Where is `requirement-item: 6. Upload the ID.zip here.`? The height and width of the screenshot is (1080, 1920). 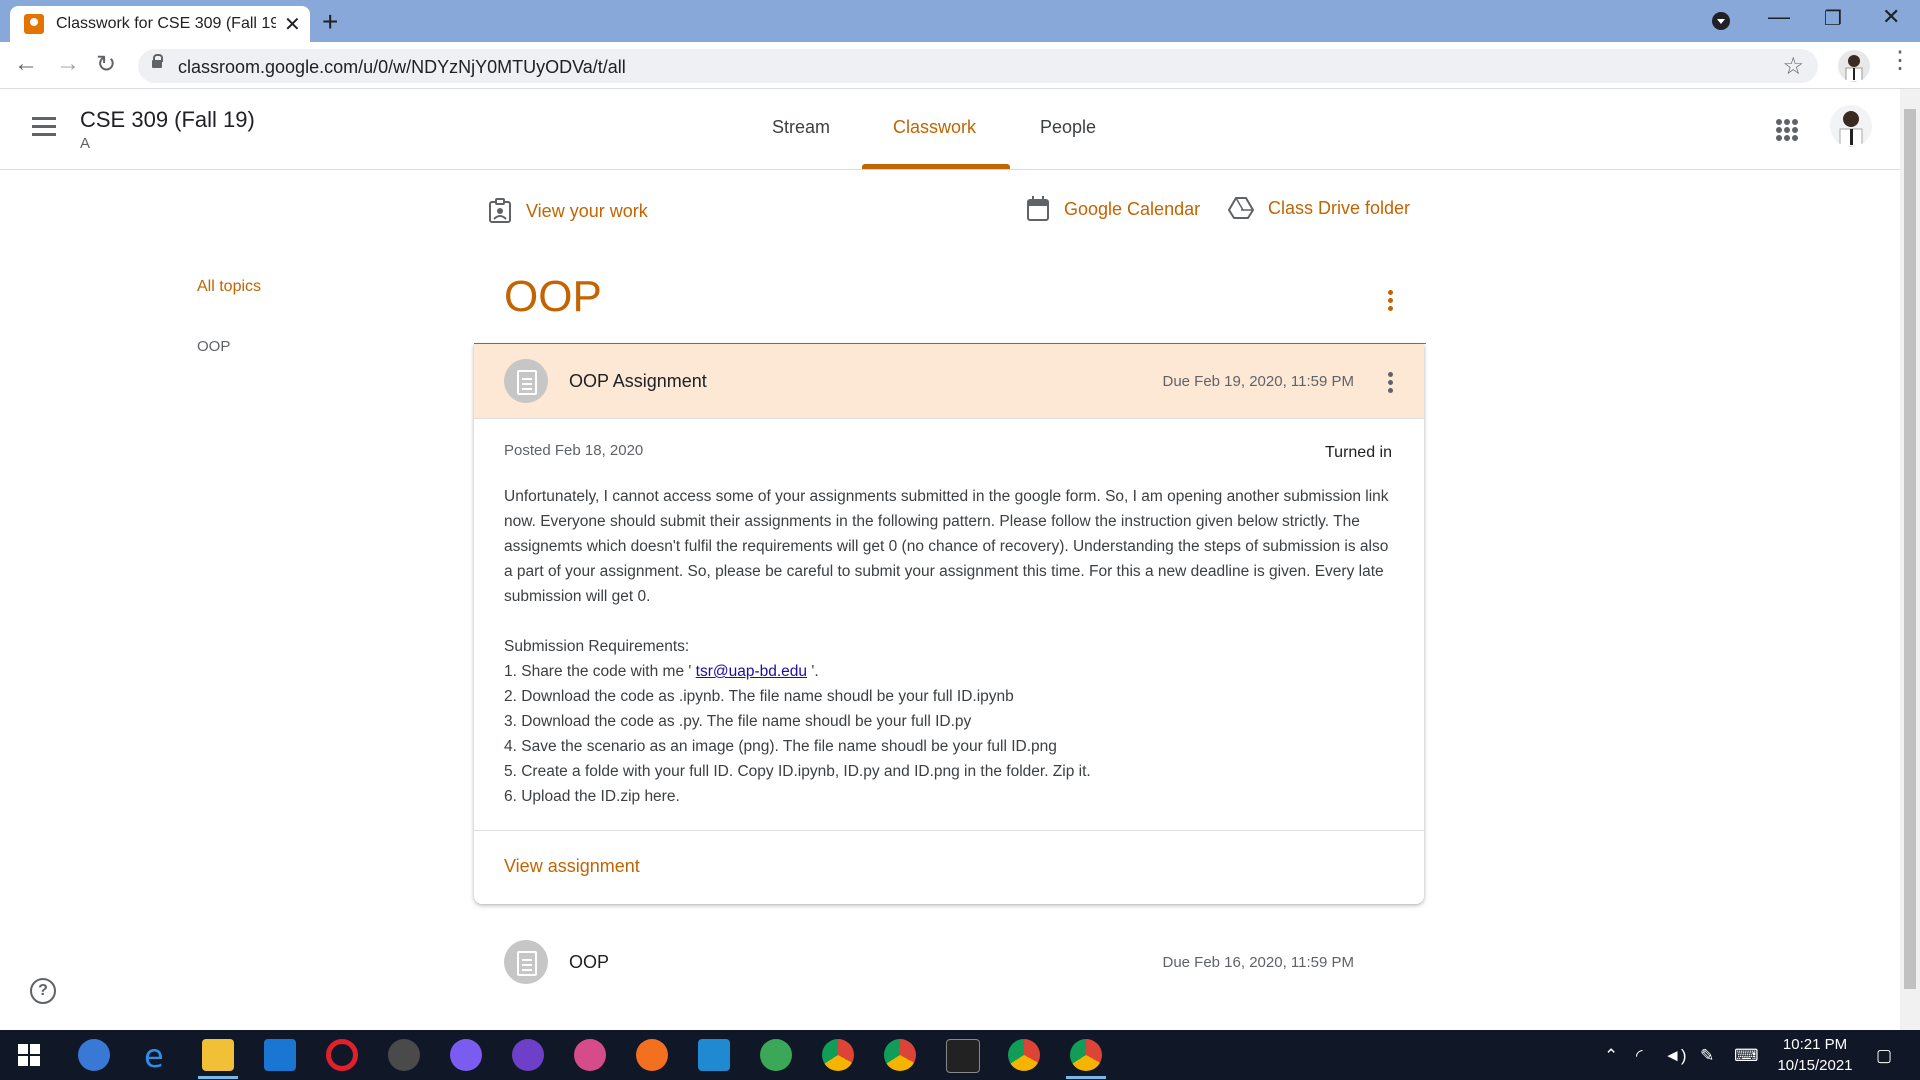
requirement-item: 6. Upload the ID.zip here. is located at coordinates (592, 796).